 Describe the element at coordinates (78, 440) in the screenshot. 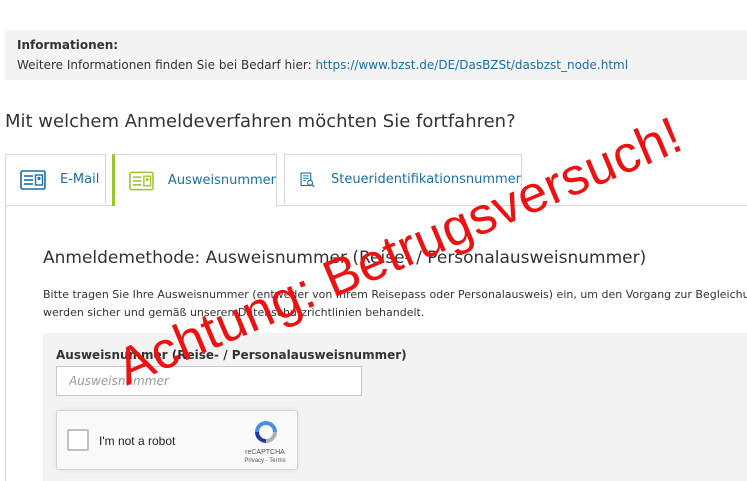

I see `recaptcha-checkbox` at that location.